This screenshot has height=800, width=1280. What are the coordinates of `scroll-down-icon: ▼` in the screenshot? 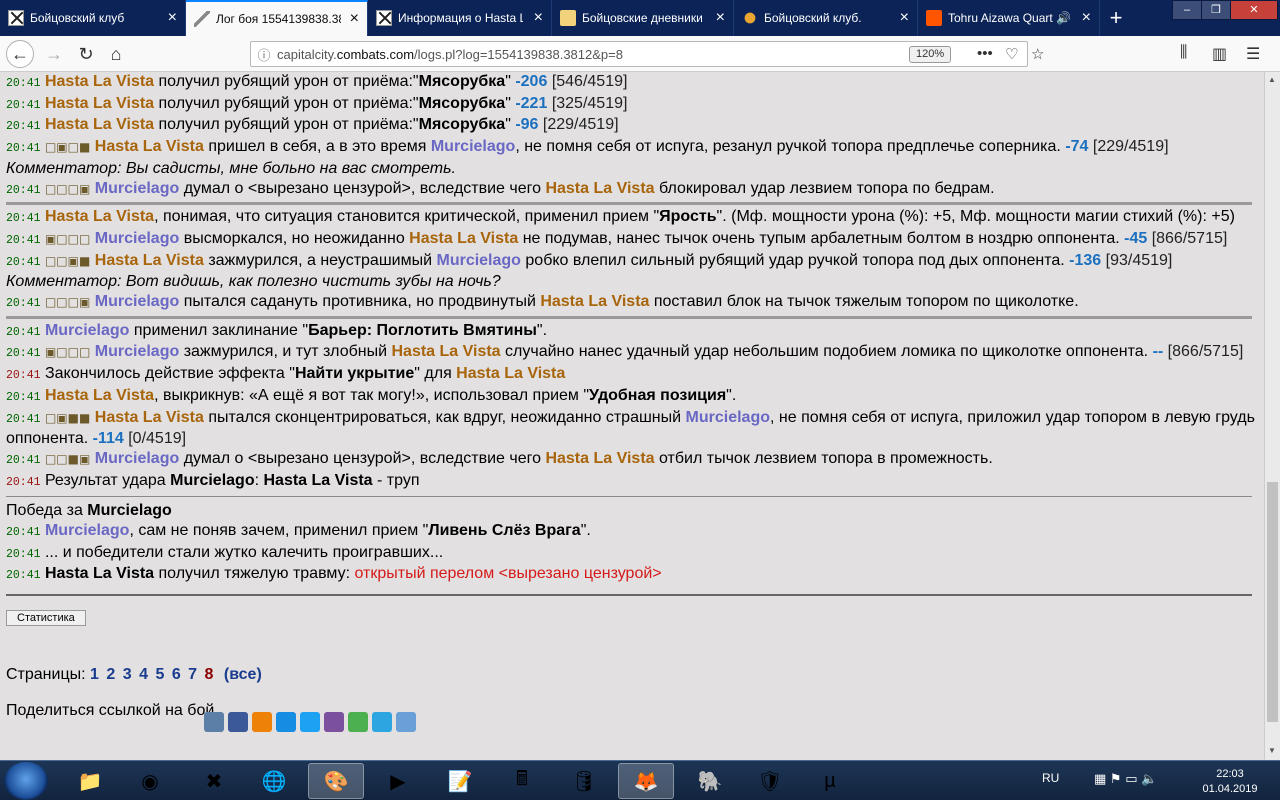 It's located at (1272, 750).